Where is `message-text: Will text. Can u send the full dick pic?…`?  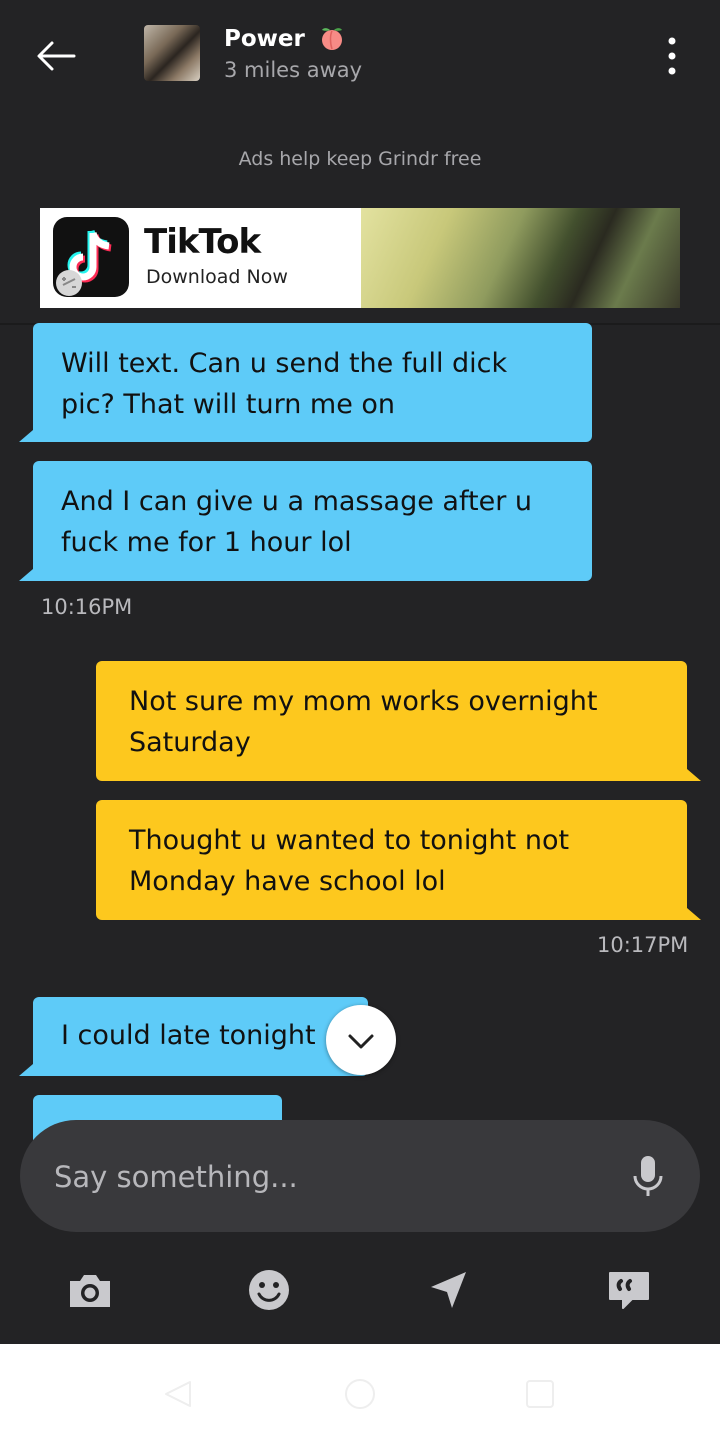
message-text: Will text. Can u send the full dick pic?… is located at coordinates (284, 384).